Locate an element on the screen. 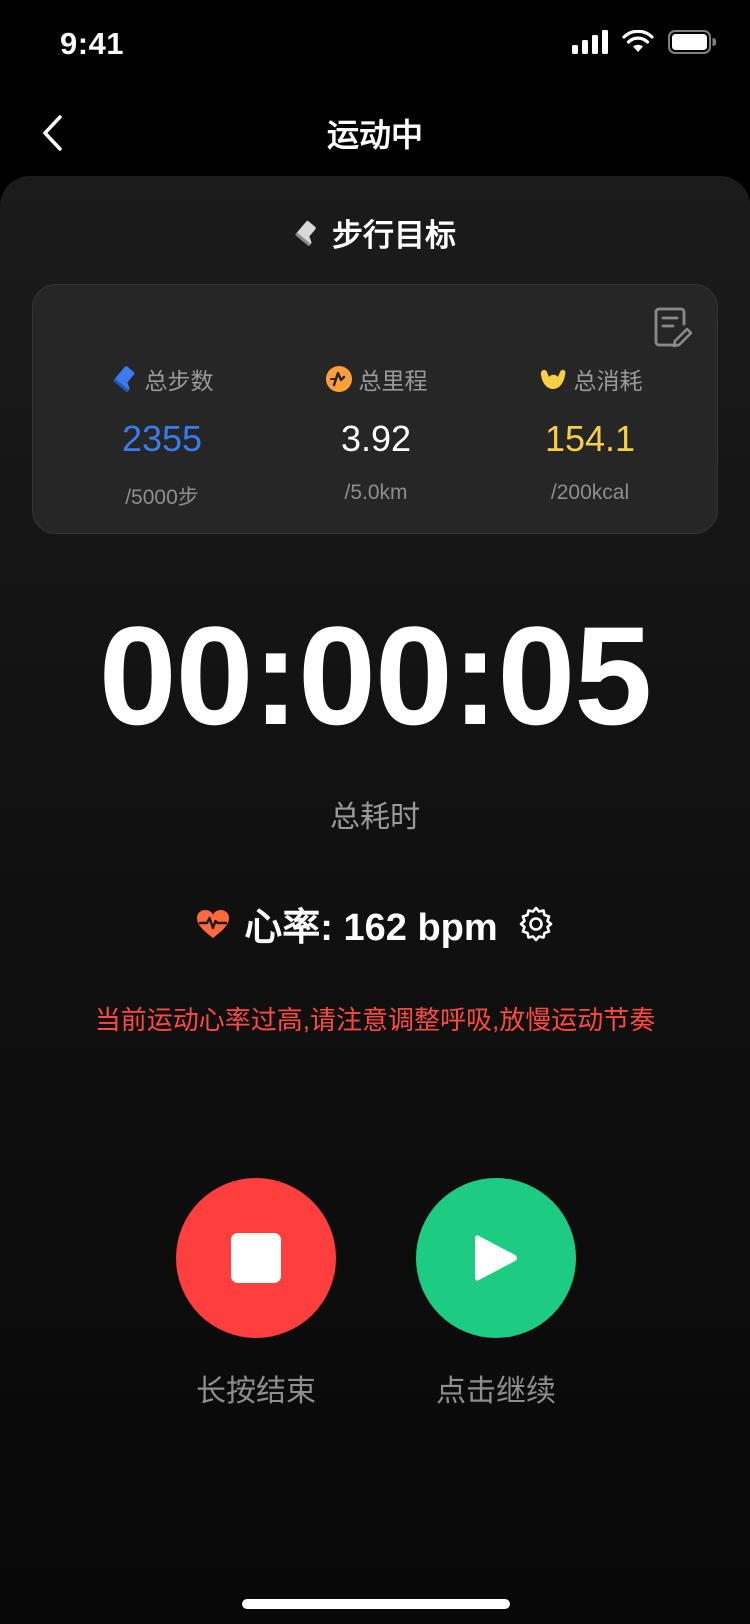 The height and width of the screenshot is (1624, 750). heart-pulse-icon is located at coordinates (213, 923).